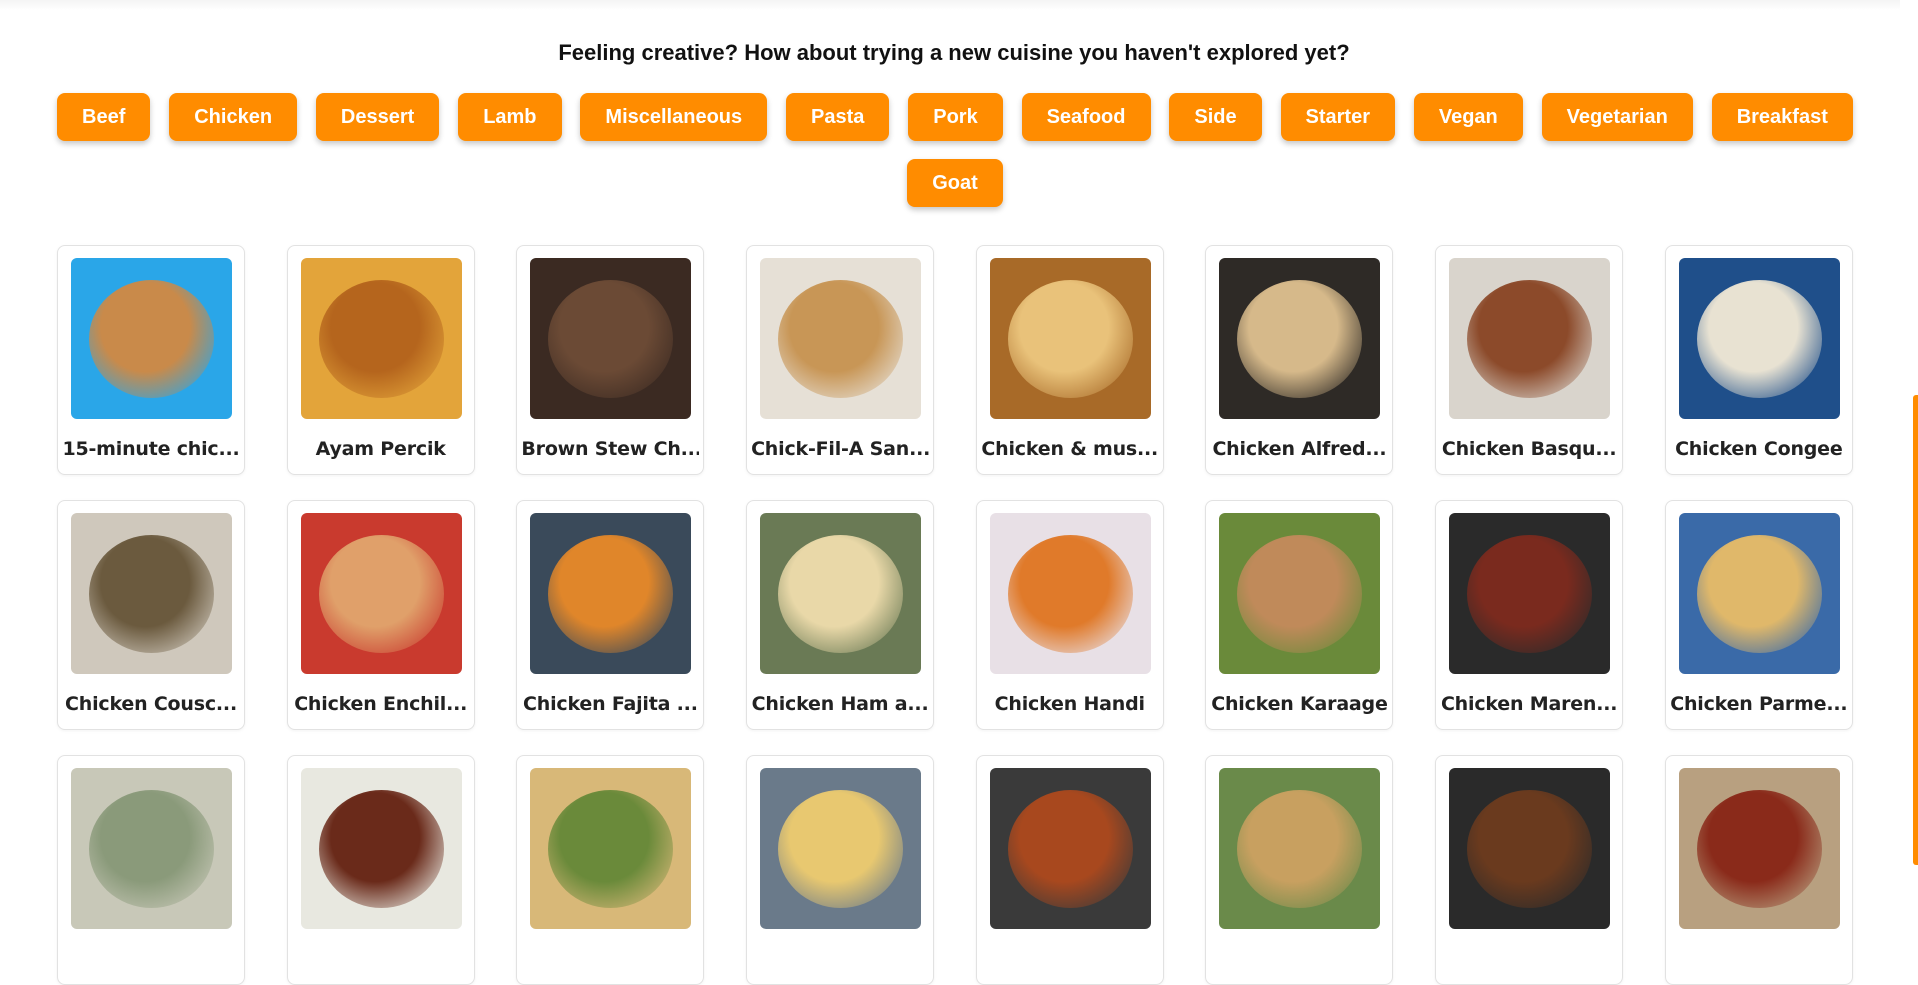 Image resolution: width=1918 pixels, height=985 pixels. What do you see at coordinates (1468, 117) in the screenshot?
I see `category-button-vegan: Vegan` at bounding box center [1468, 117].